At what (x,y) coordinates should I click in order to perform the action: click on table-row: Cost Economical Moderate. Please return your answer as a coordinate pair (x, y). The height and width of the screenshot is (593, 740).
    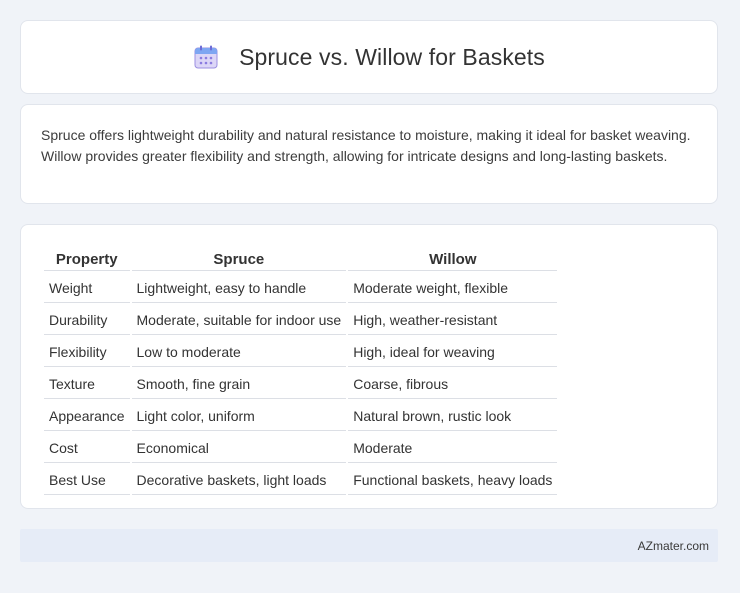
    Looking at the image, I should click on (301, 448).